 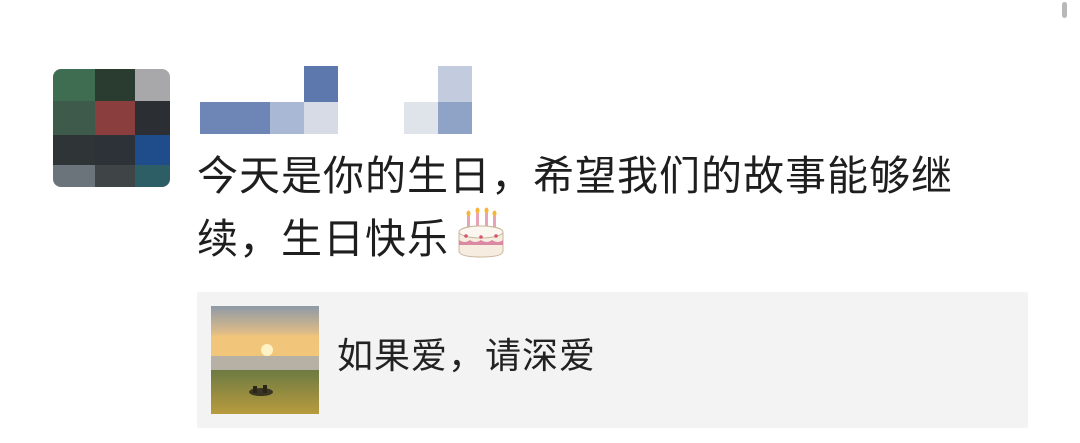 I want to click on scroll-indicator, so click(x=1064, y=10).